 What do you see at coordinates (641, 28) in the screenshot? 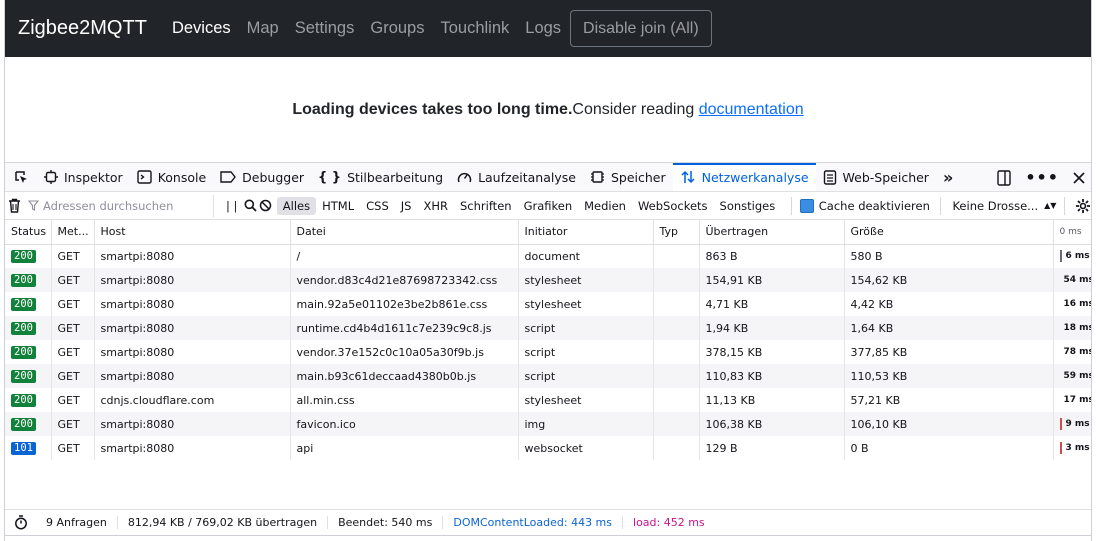
I see `disable-join-button: Disable join (All)` at bounding box center [641, 28].